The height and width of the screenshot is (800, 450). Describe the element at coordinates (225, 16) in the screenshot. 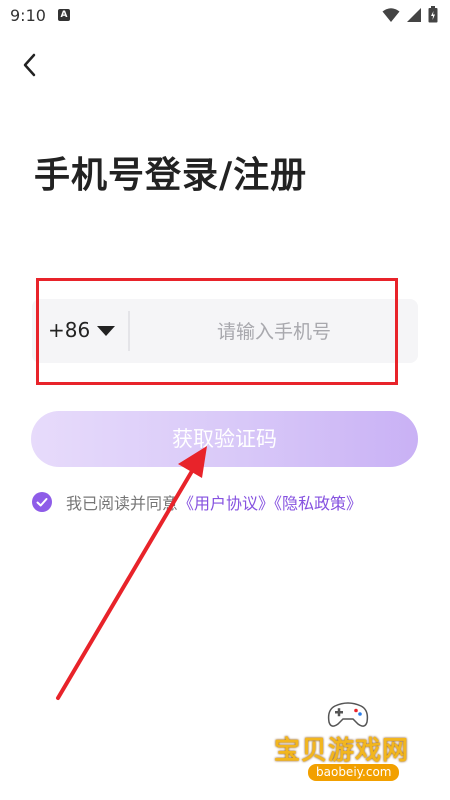

I see `status-bar: 9:10 A` at that location.